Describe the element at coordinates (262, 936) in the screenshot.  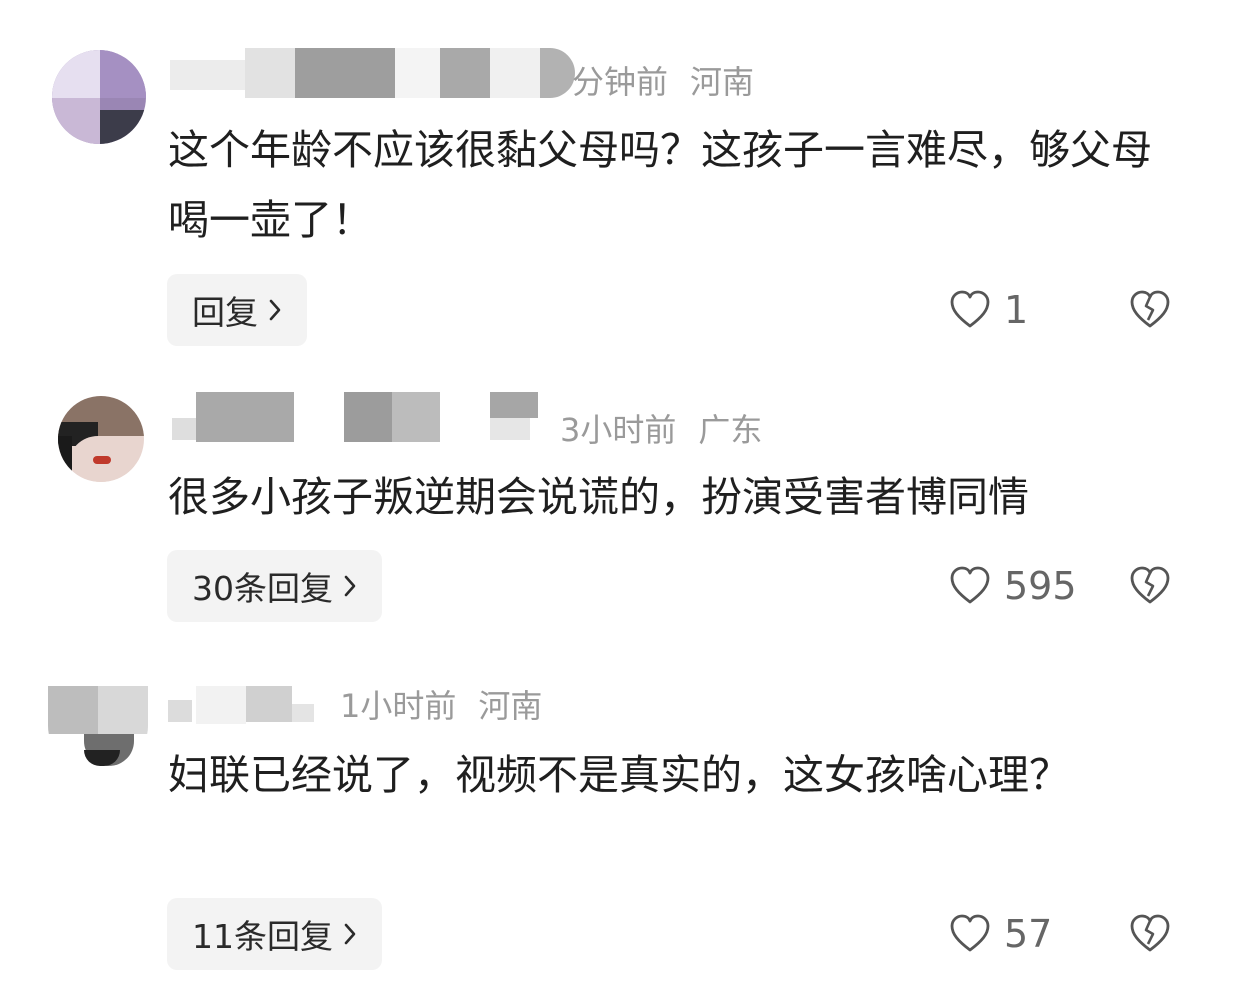
I see `reply-label: 11条回复` at that location.